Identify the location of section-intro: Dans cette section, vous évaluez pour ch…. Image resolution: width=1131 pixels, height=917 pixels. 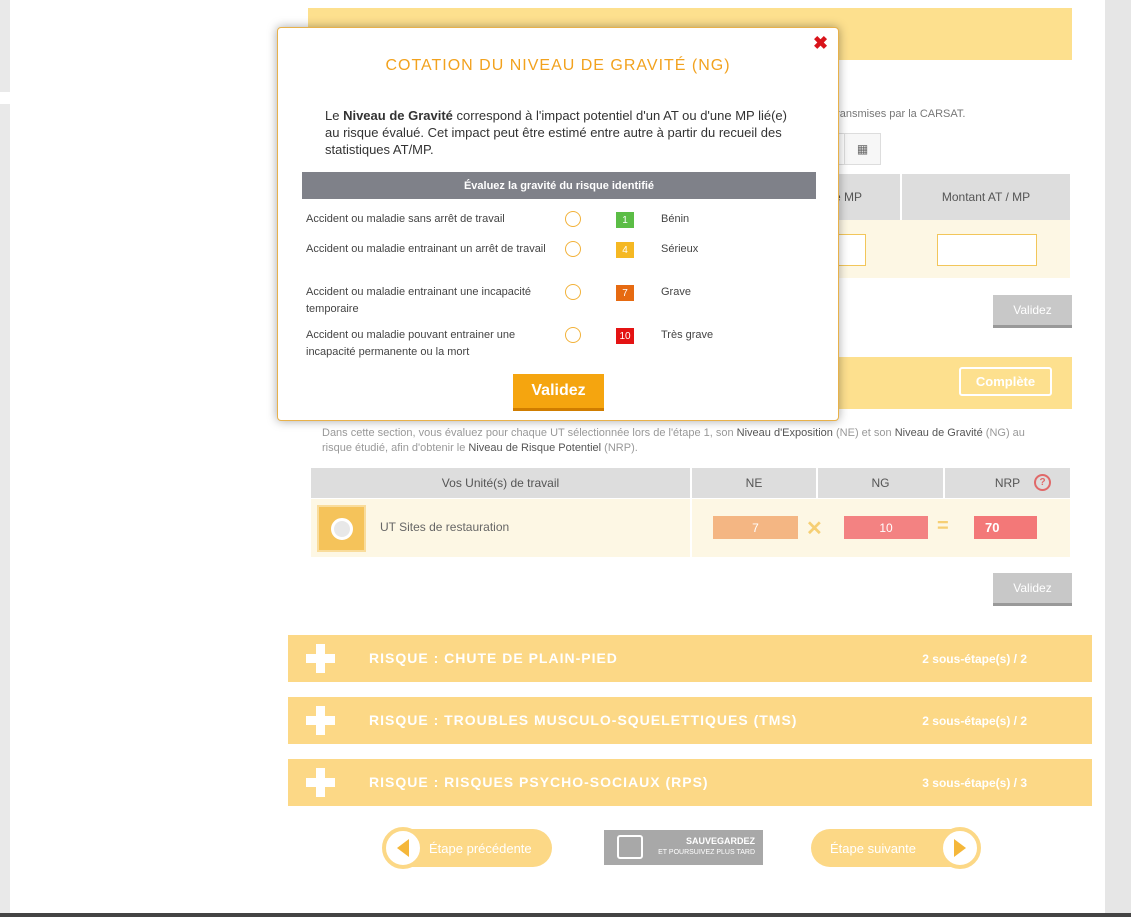
(673, 440).